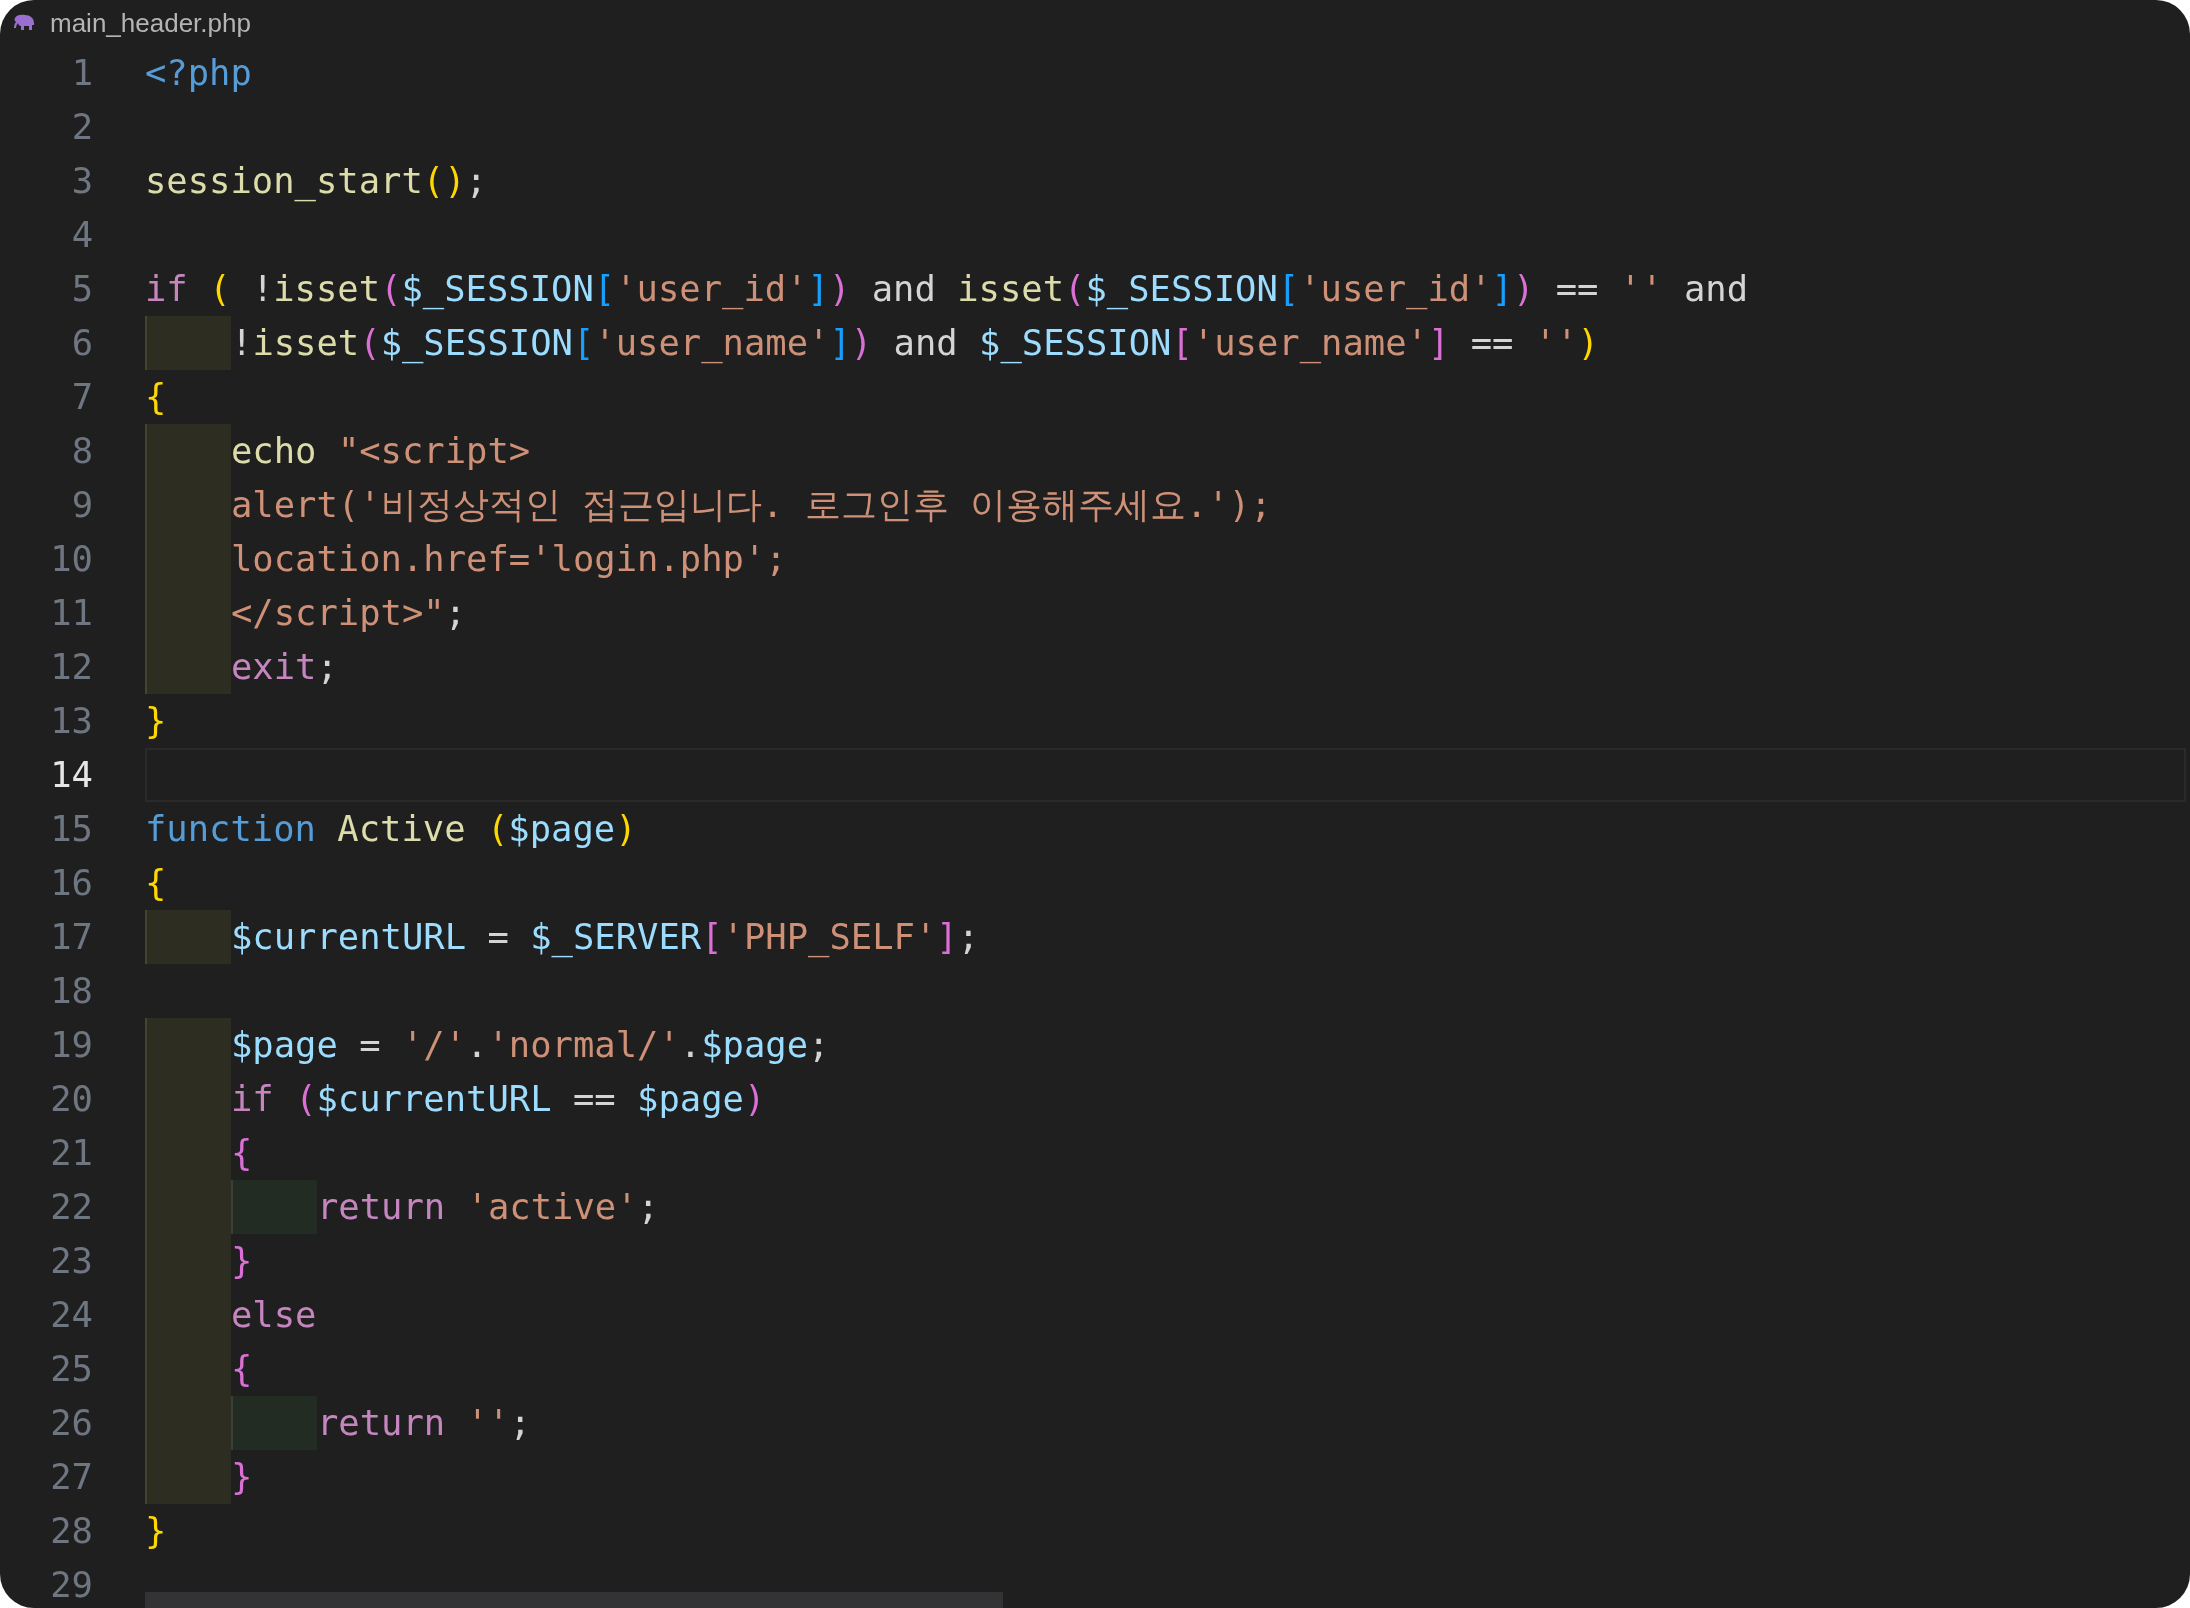  I want to click on line-number: 1, so click(81, 73).